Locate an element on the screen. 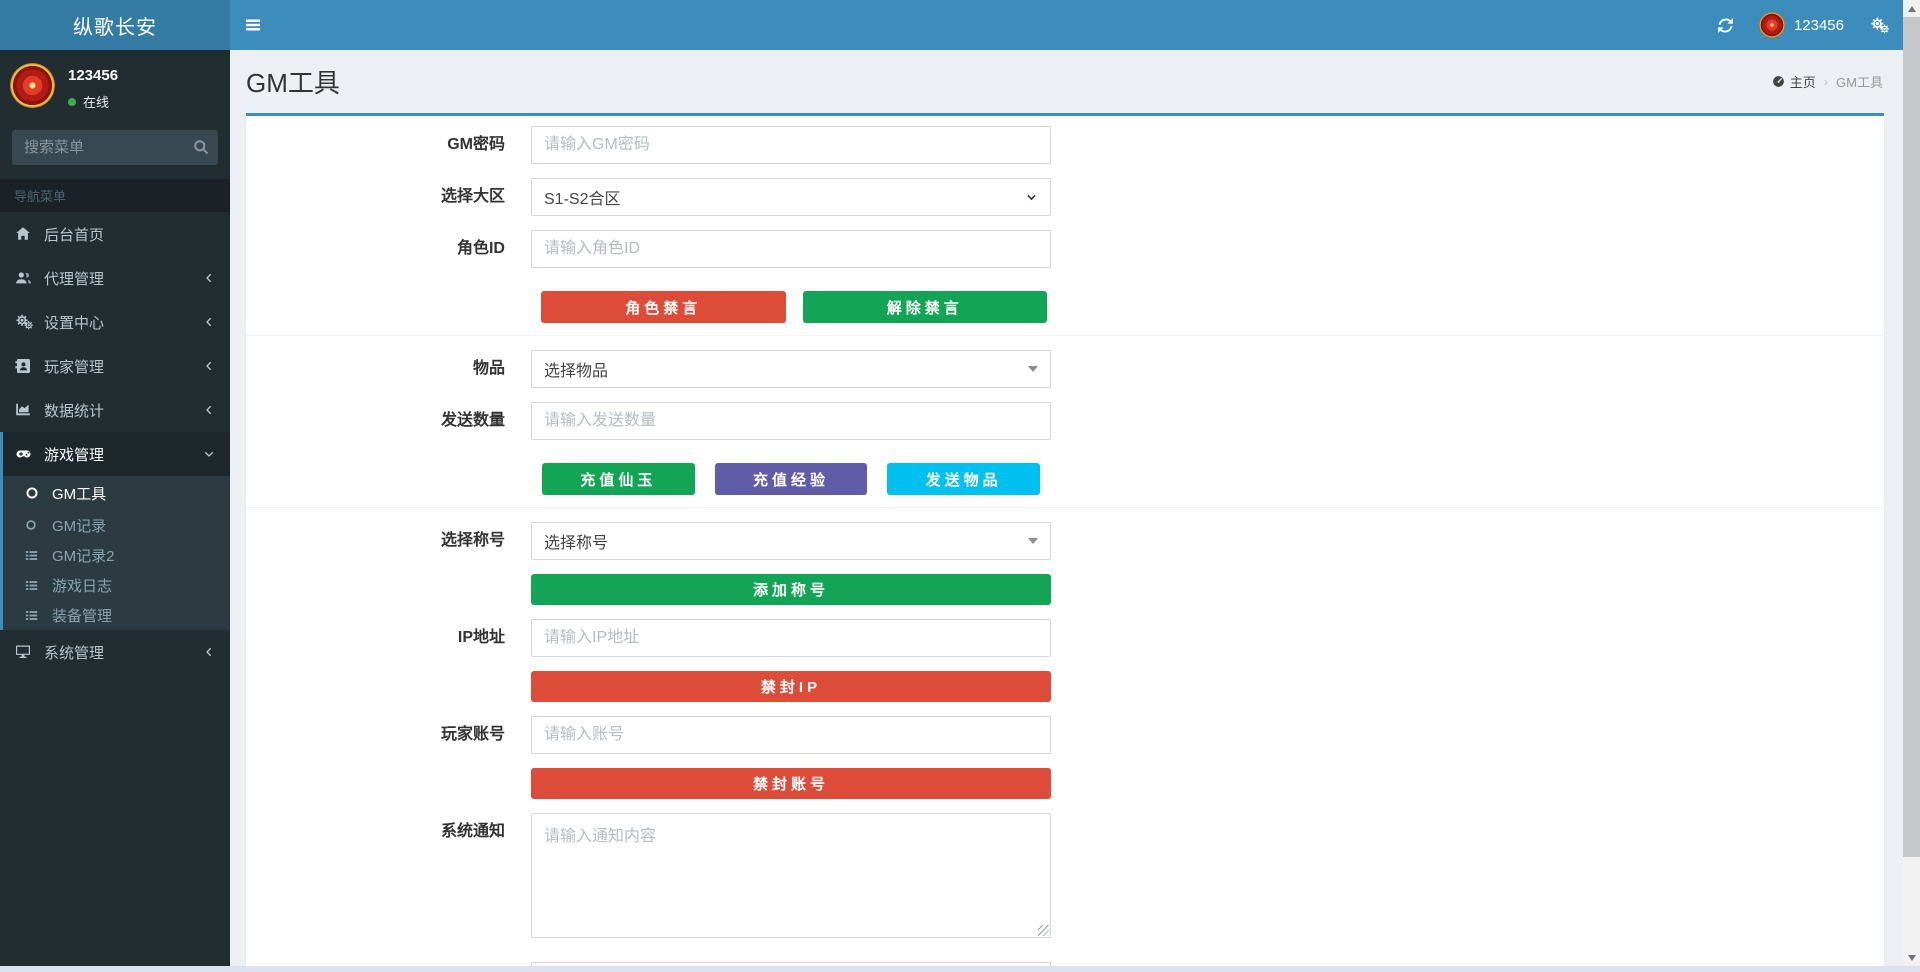  area-chart-icon is located at coordinates (29, 410).